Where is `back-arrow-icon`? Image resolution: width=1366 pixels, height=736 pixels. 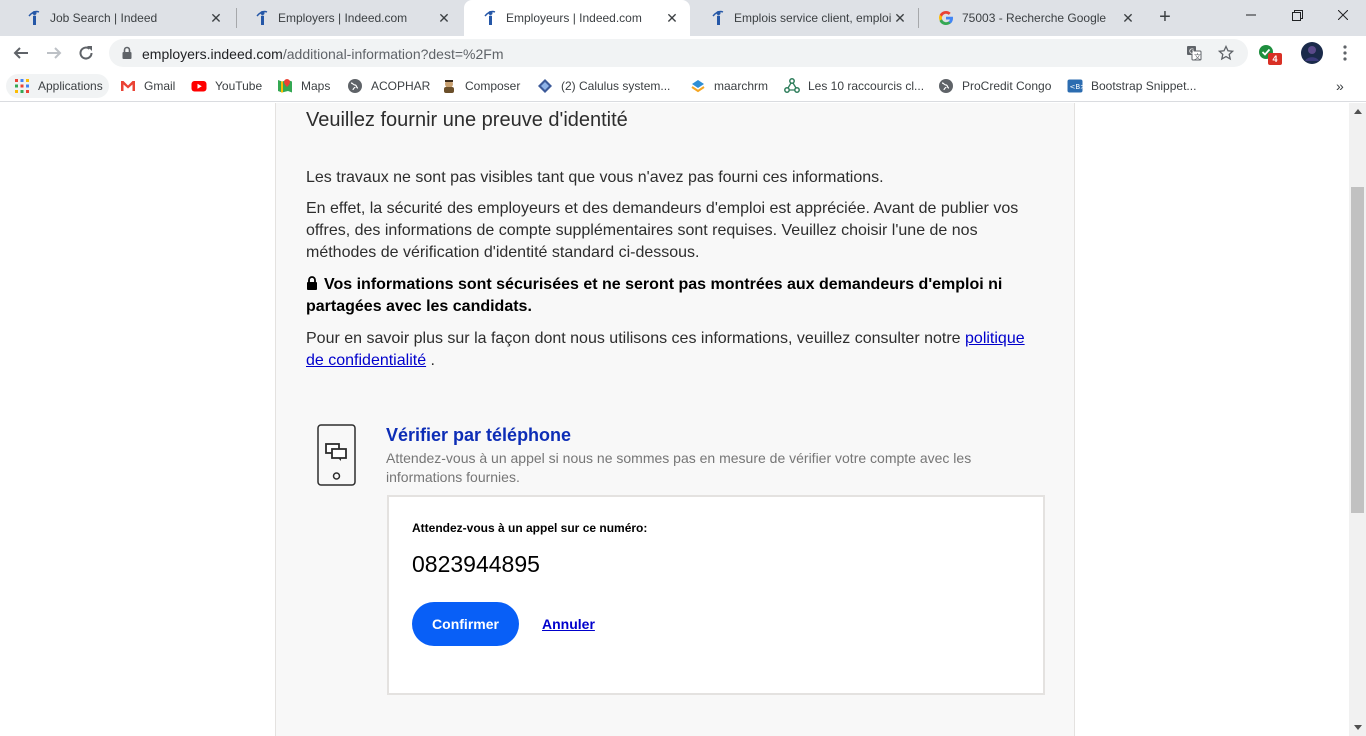
back-arrow-icon is located at coordinates (21, 53).